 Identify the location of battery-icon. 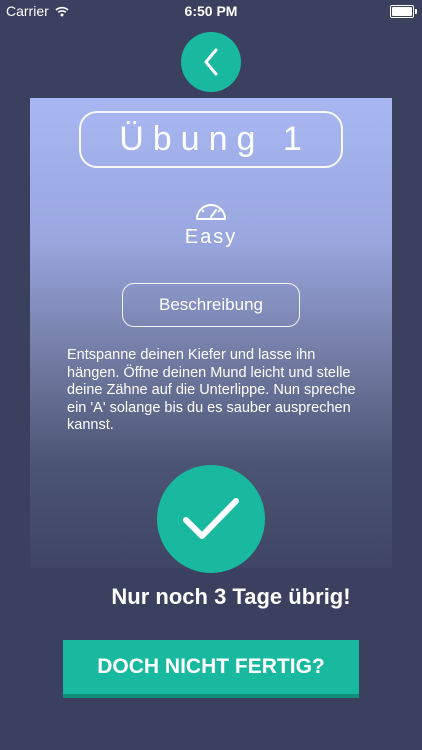
(403, 11).